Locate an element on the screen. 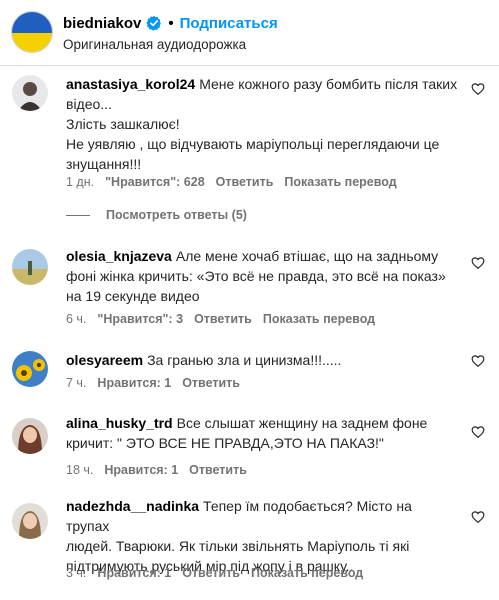 The width and height of the screenshot is (499, 600). comment-meta: 7 ч. Нравится: 1 Ответить is located at coordinates (153, 383).